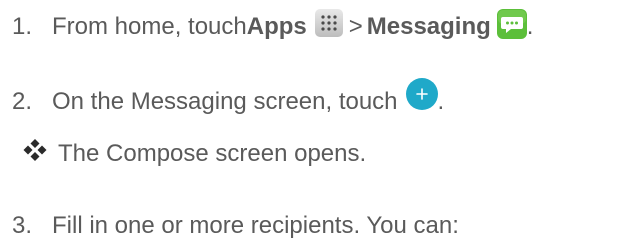 Image resolution: width=643 pixels, height=247 pixels. I want to click on apps-grid-icon, so click(328, 23).